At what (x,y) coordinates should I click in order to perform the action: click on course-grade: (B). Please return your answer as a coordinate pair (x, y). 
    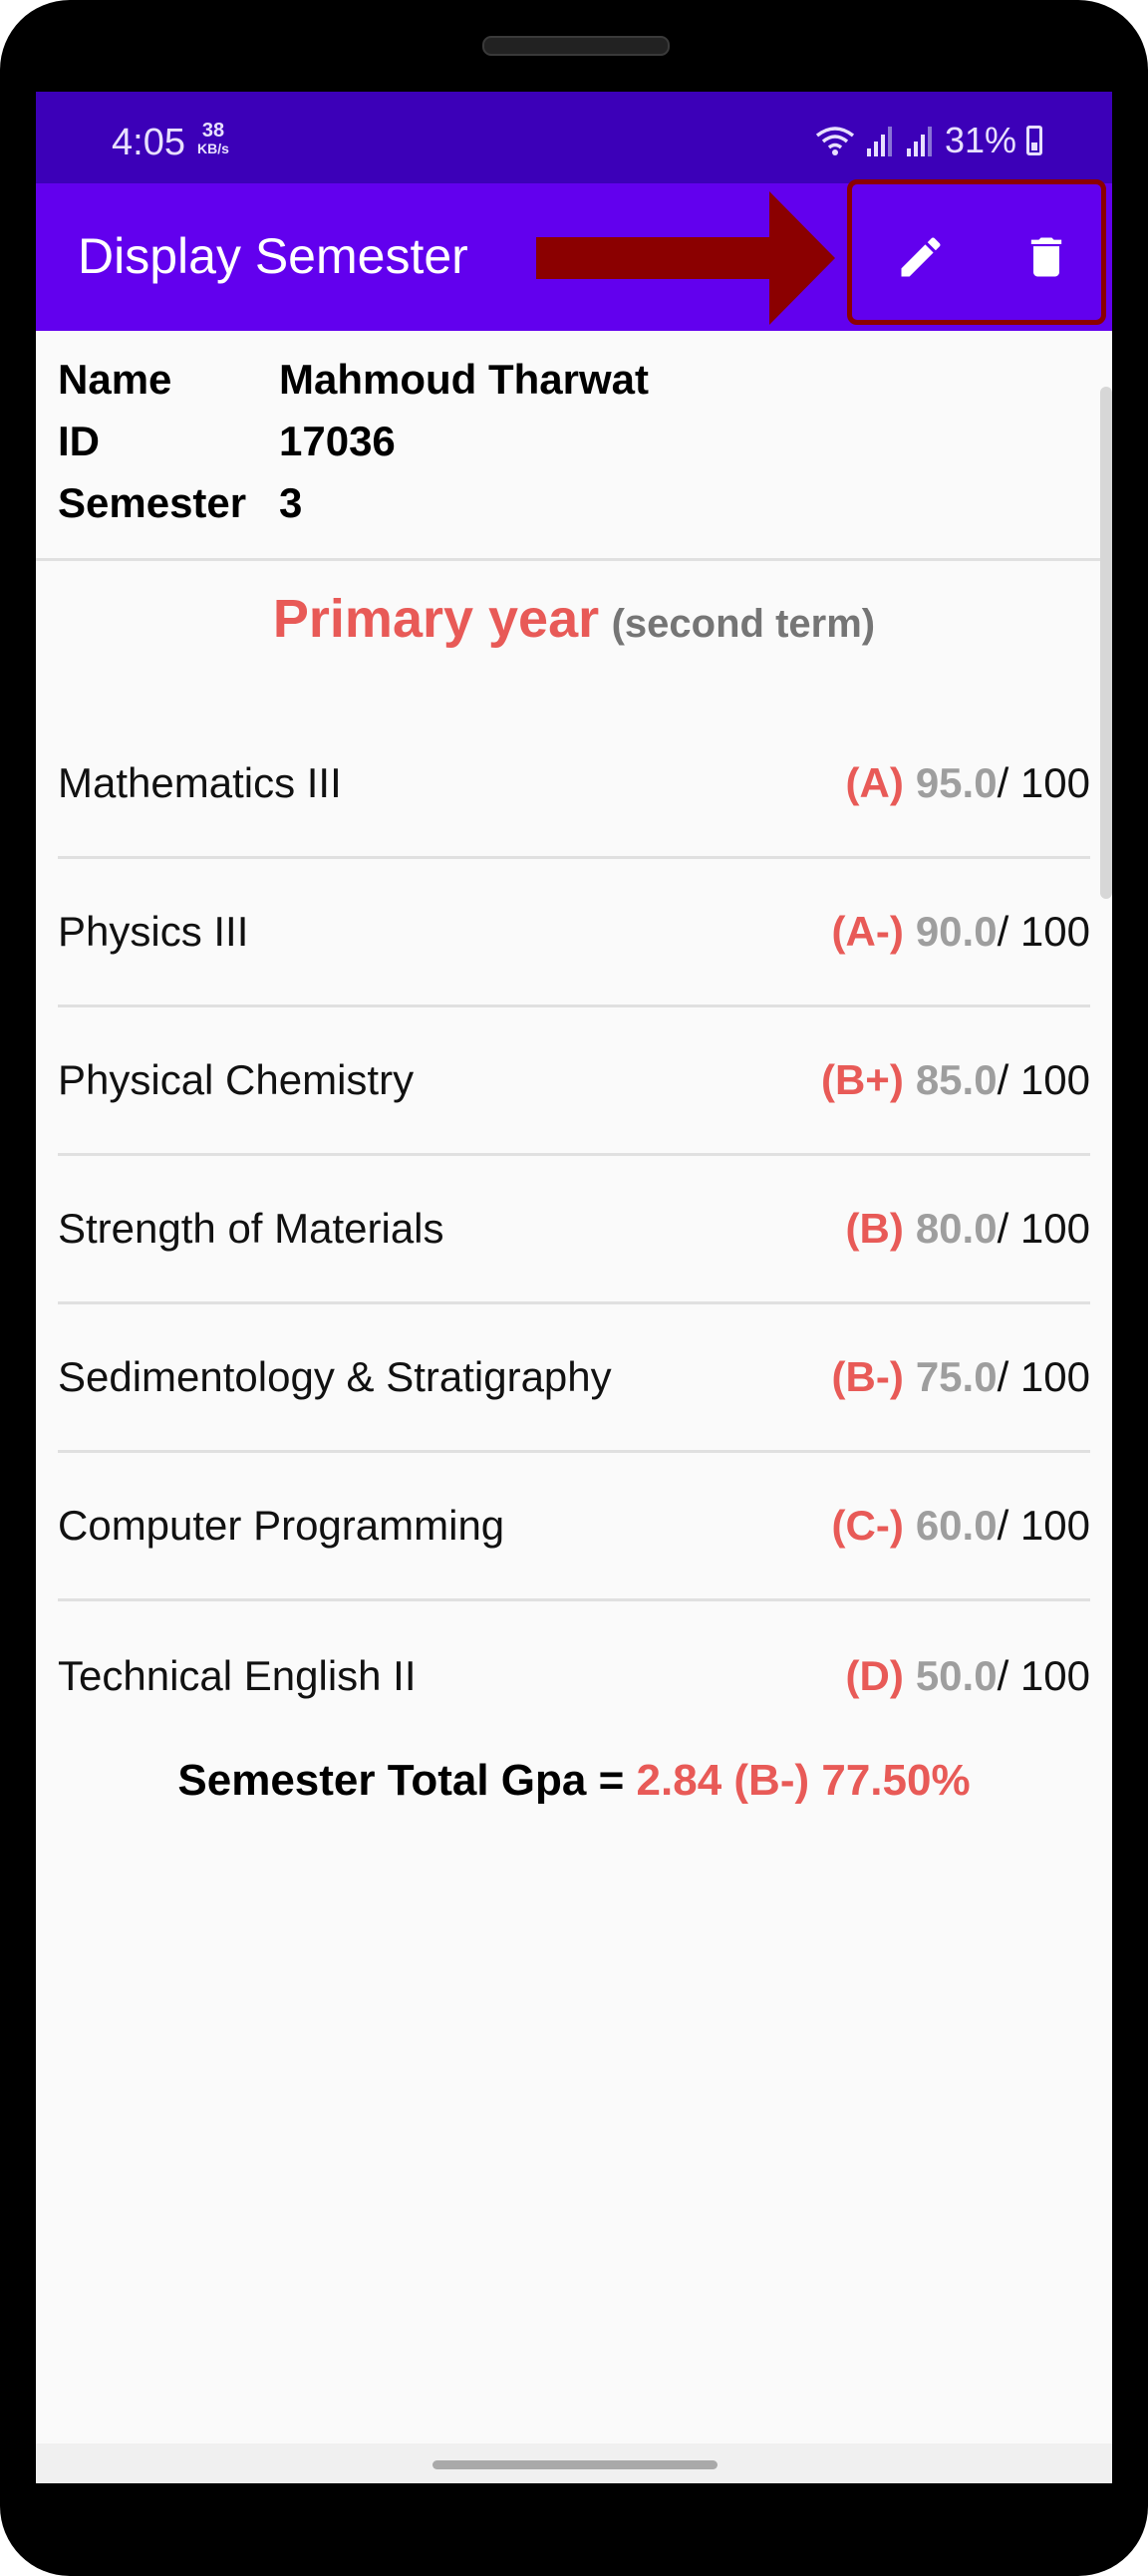
    Looking at the image, I should click on (874, 1228).